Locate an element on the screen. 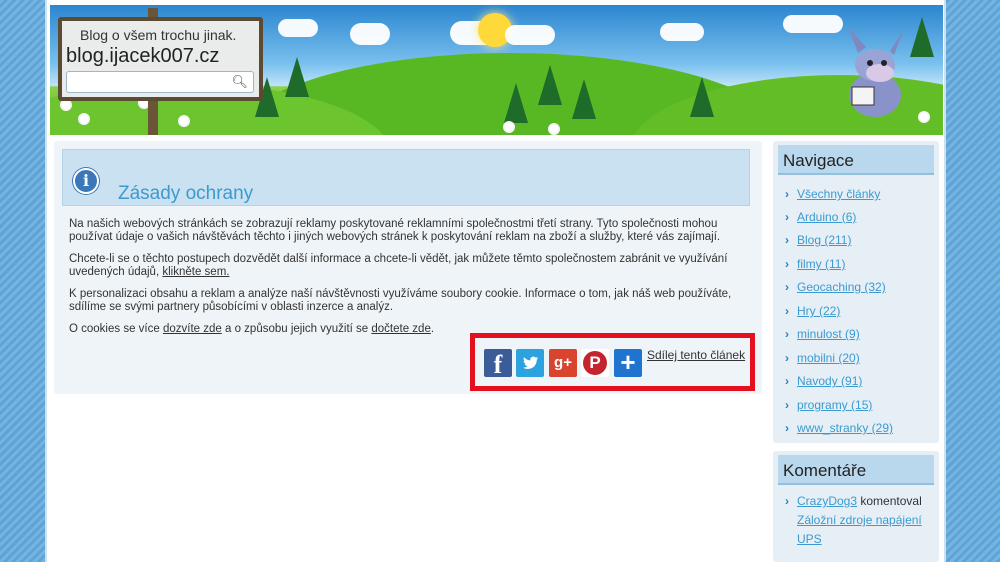 The height and width of the screenshot is (562, 1000). share-plus-icon: + is located at coordinates (628, 363).